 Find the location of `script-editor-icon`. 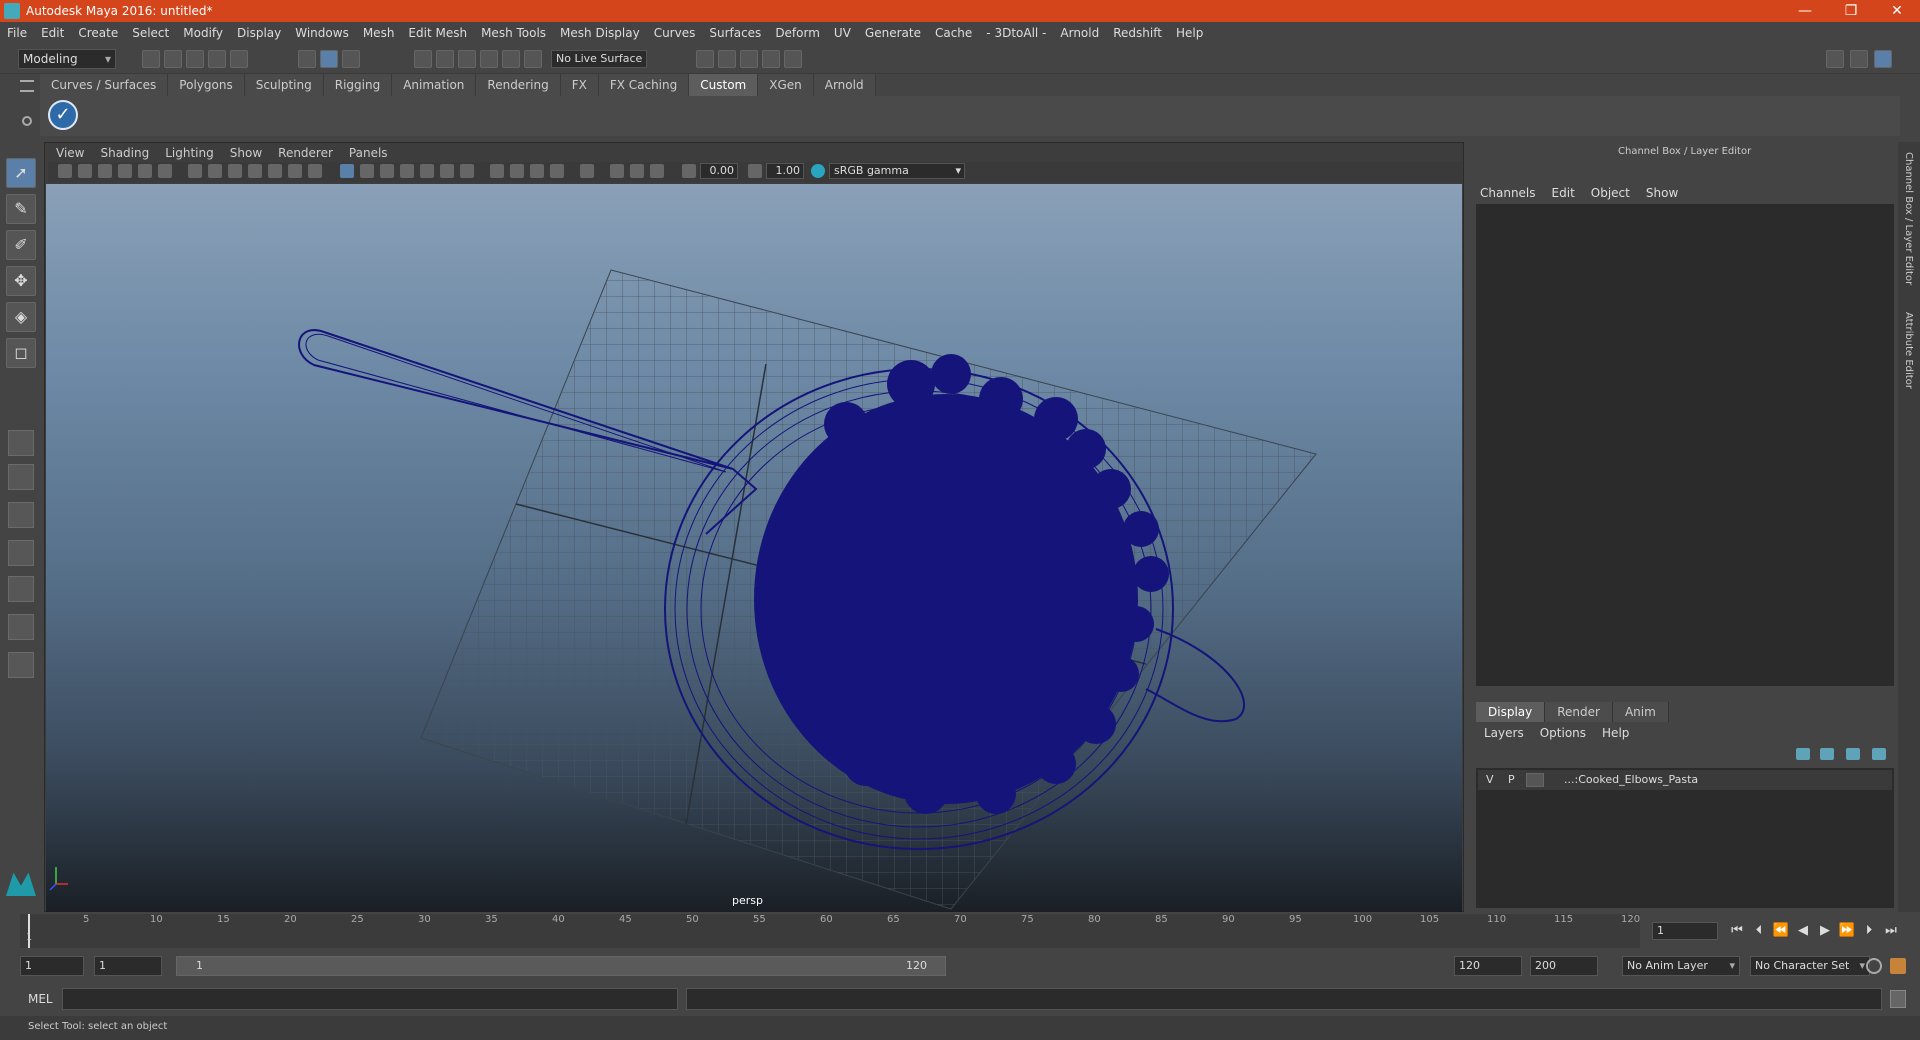

script-editor-icon is located at coordinates (1898, 999).